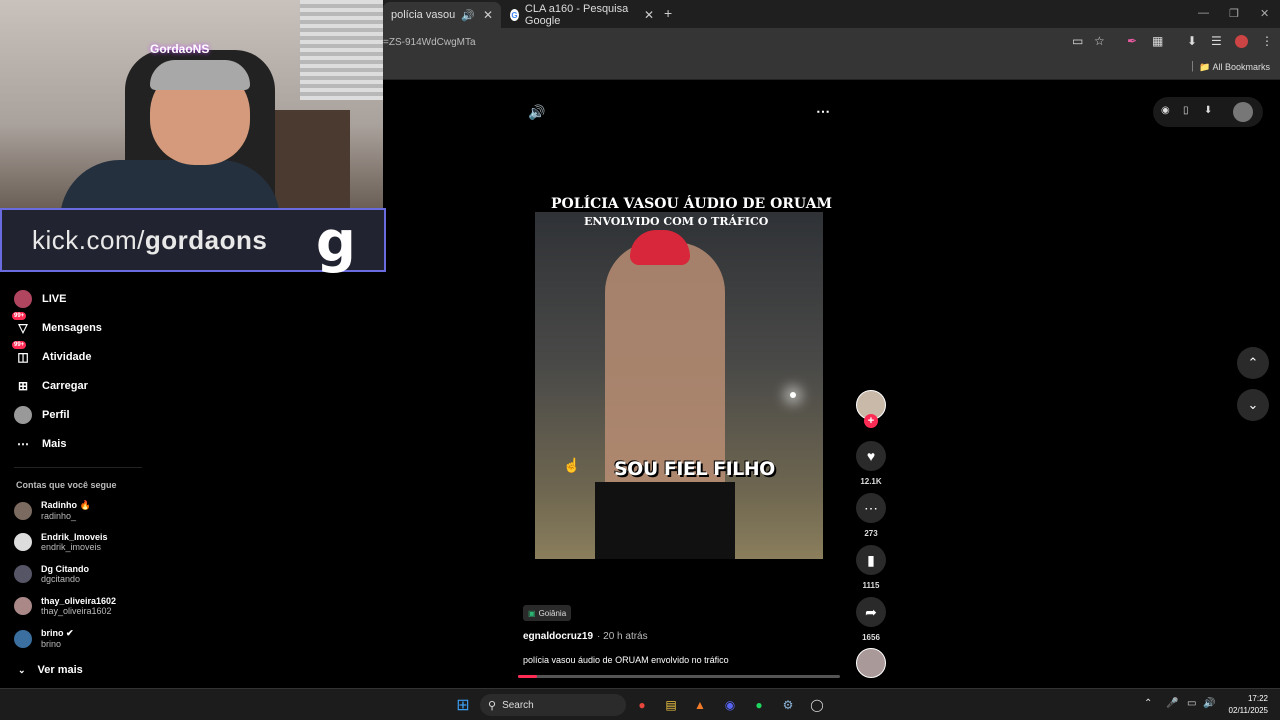 The image size is (1280, 720). What do you see at coordinates (1172, 703) in the screenshot?
I see `microphone-icon: 🎤` at bounding box center [1172, 703].